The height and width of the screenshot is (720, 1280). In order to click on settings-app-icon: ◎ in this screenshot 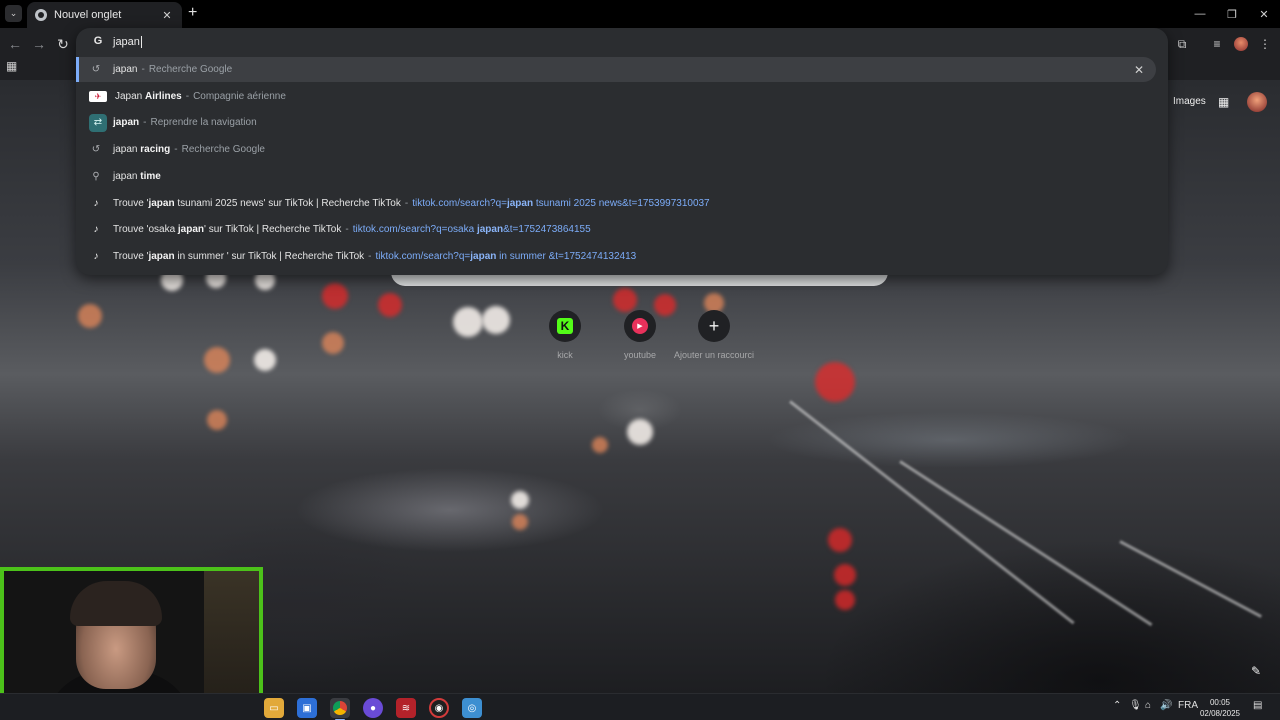, I will do `click(472, 708)`.